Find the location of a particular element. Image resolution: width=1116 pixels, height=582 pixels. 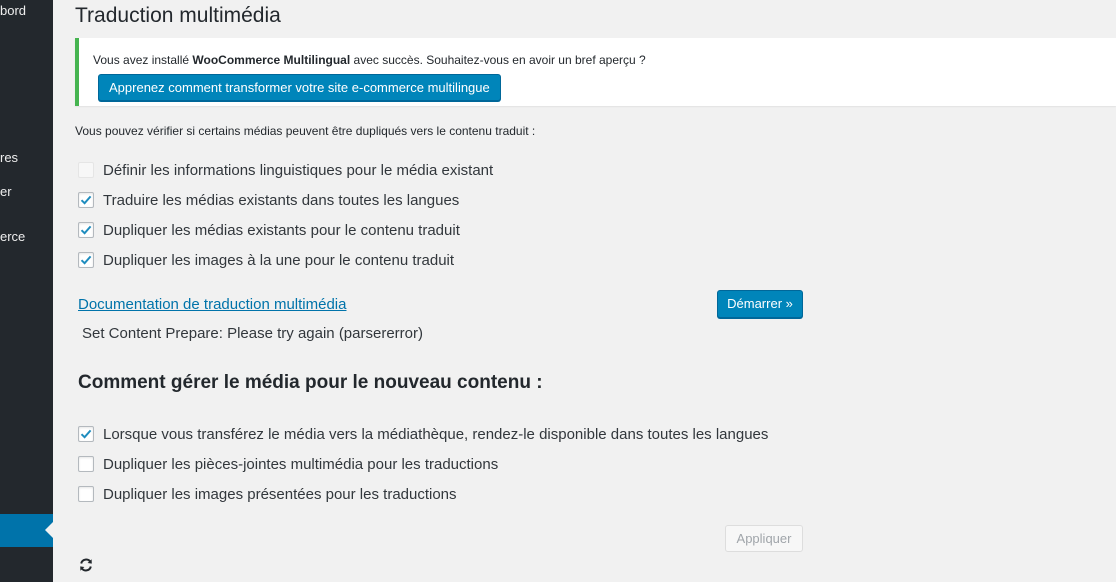

apply-button: Appliquer is located at coordinates (764, 538).